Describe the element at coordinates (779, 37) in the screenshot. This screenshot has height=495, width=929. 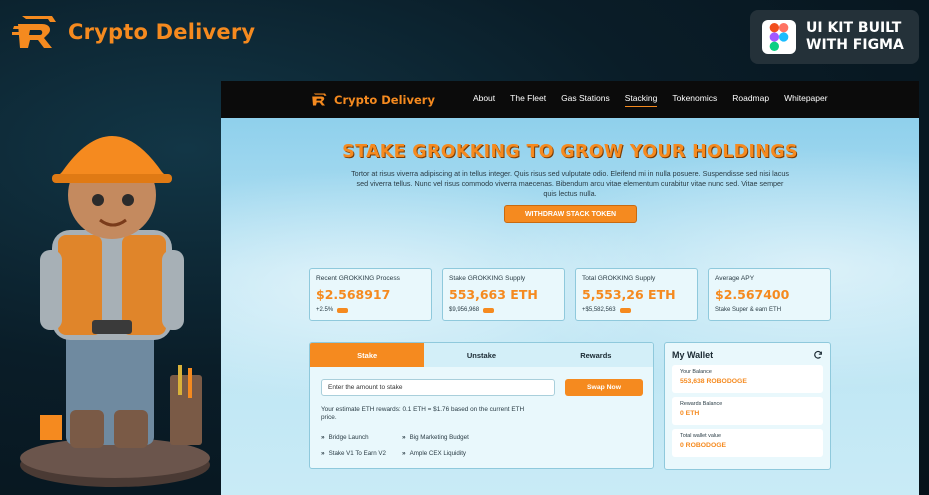
I see `figma-icon` at that location.